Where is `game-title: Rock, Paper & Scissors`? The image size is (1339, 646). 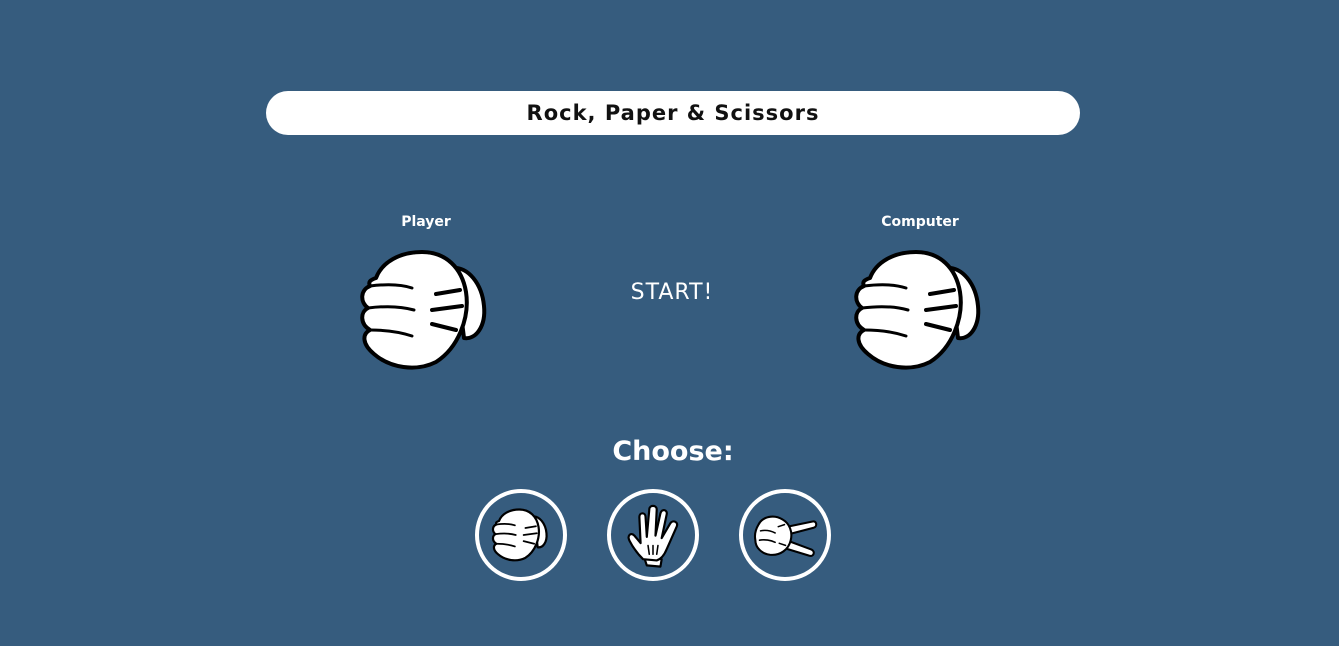 game-title: Rock, Paper & Scissors is located at coordinates (673, 113).